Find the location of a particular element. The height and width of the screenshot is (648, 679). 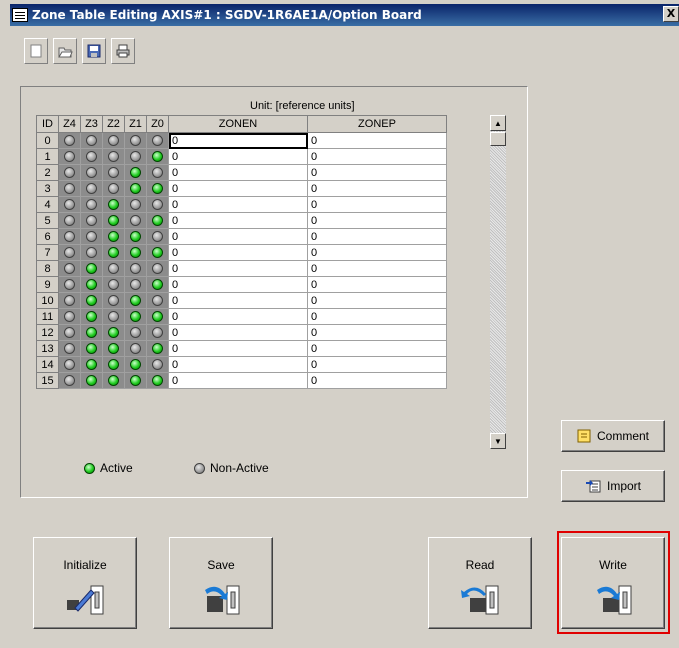

save-button: Save is located at coordinates (221, 583).